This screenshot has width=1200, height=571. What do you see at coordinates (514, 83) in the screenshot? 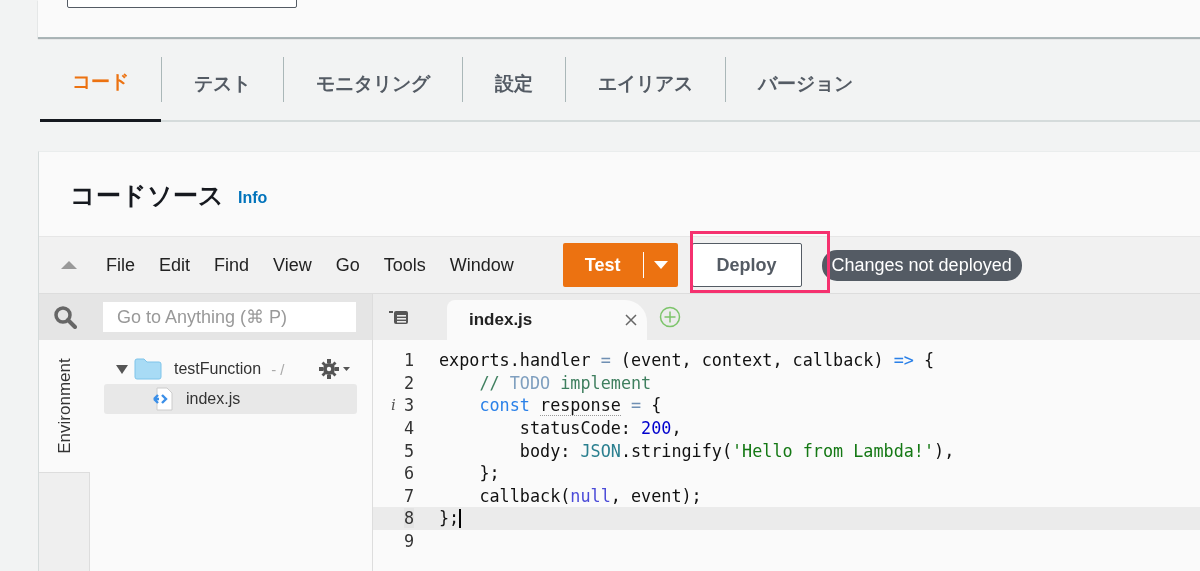
I see `tab: 設定` at bounding box center [514, 83].